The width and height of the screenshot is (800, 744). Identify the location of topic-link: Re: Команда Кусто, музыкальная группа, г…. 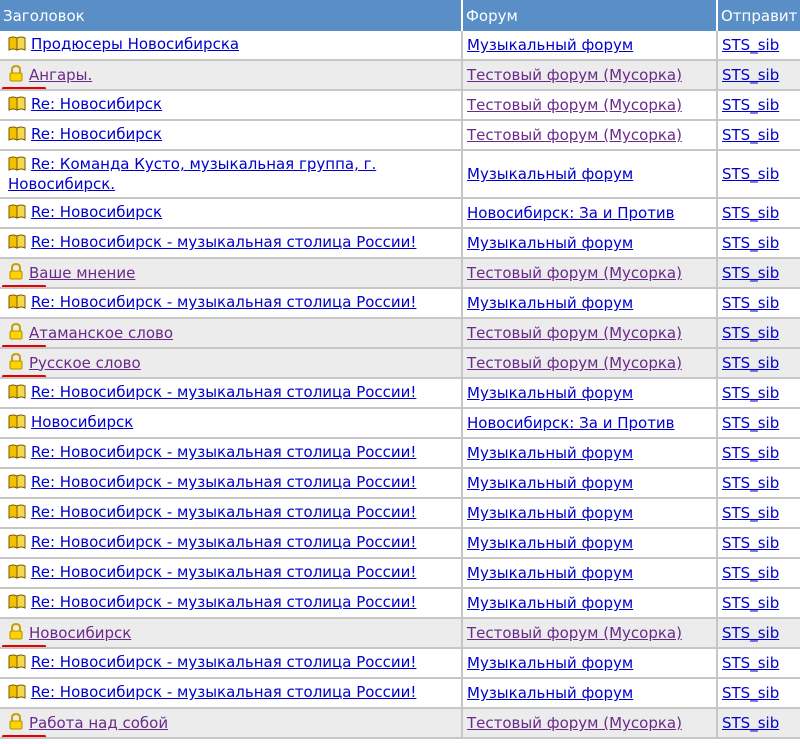
(192, 174).